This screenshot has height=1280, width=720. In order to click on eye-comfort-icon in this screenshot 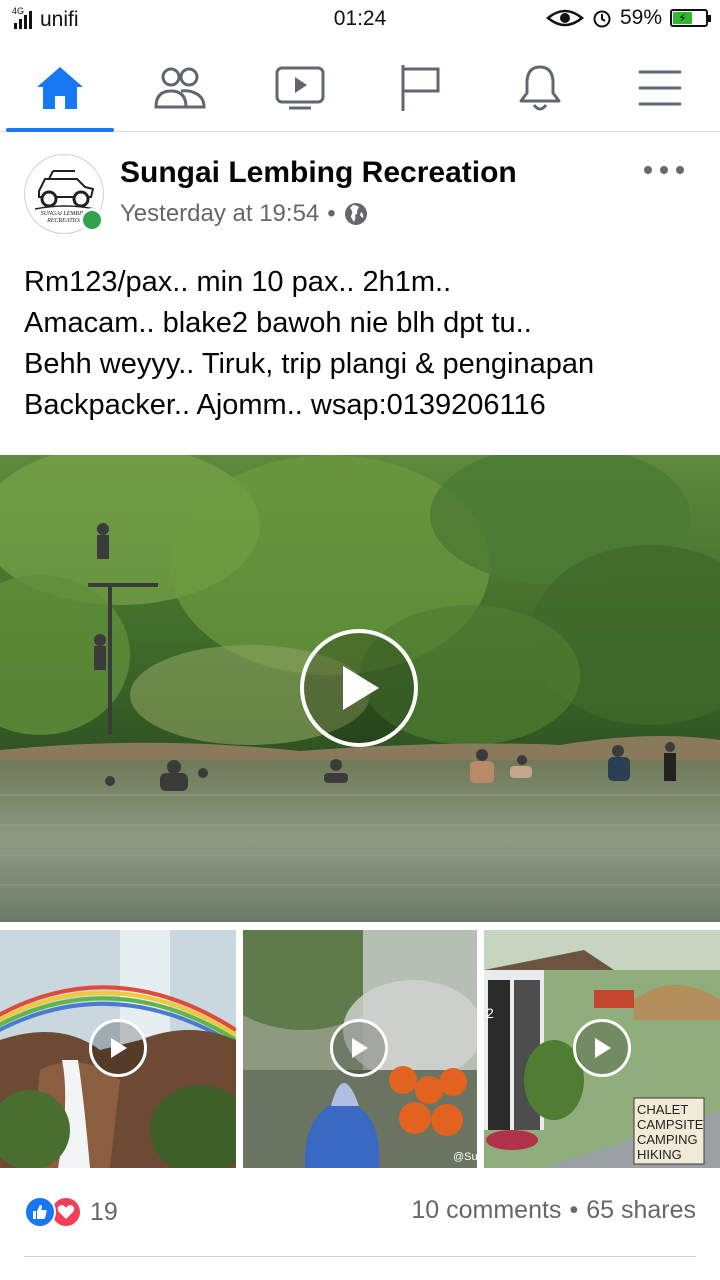, I will do `click(565, 18)`.